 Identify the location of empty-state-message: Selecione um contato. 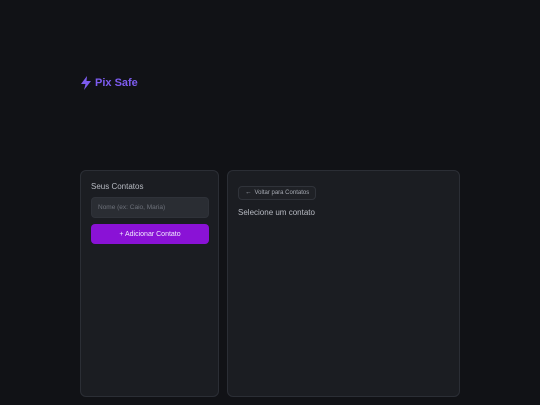
(276, 213).